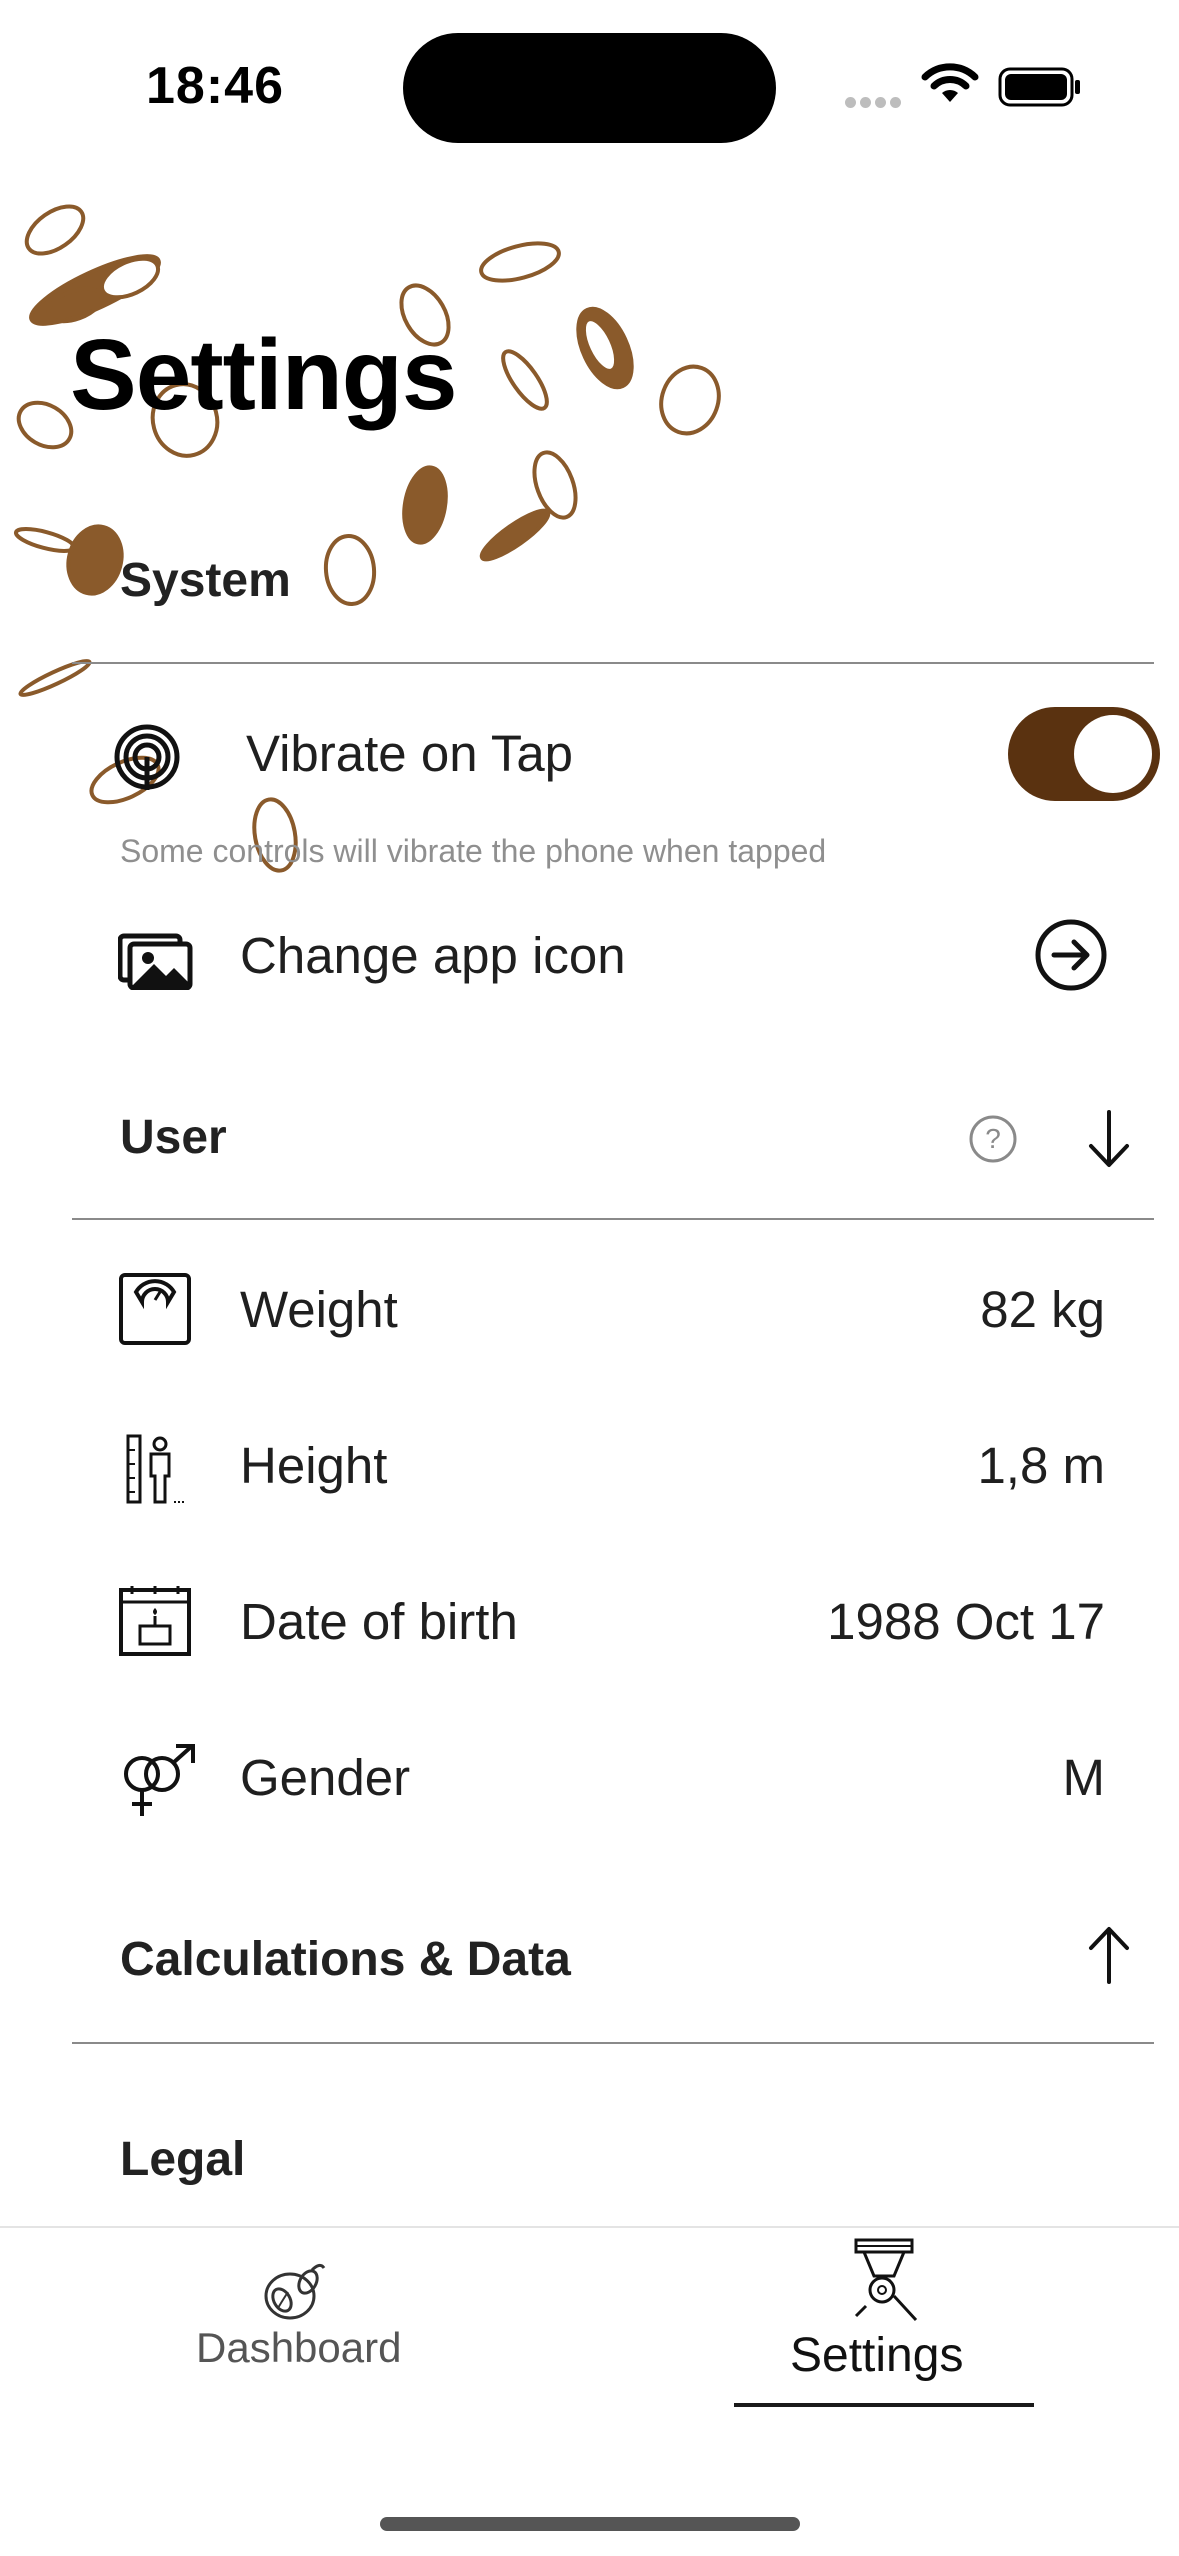 The height and width of the screenshot is (2556, 1179). What do you see at coordinates (950, 82) in the screenshot?
I see `wifi-icon` at bounding box center [950, 82].